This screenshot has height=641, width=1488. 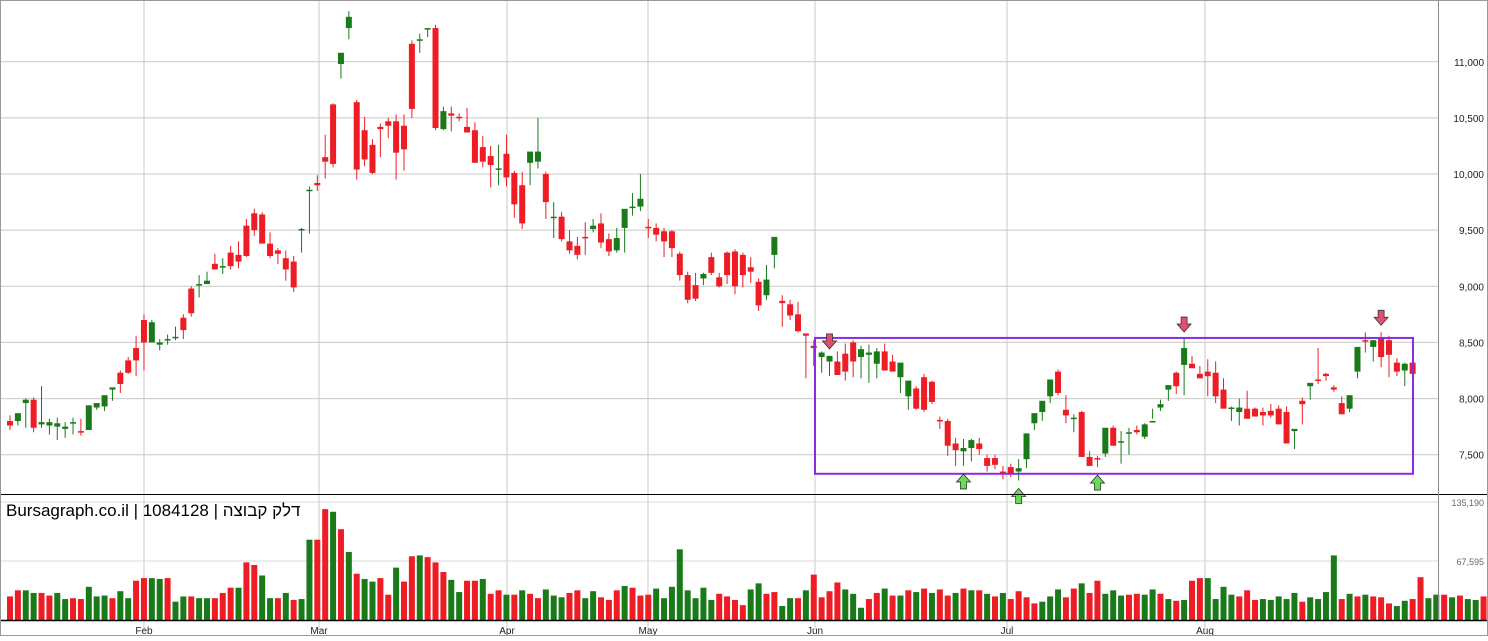 I want to click on sell-arrow-icon, so click(x=1184, y=324).